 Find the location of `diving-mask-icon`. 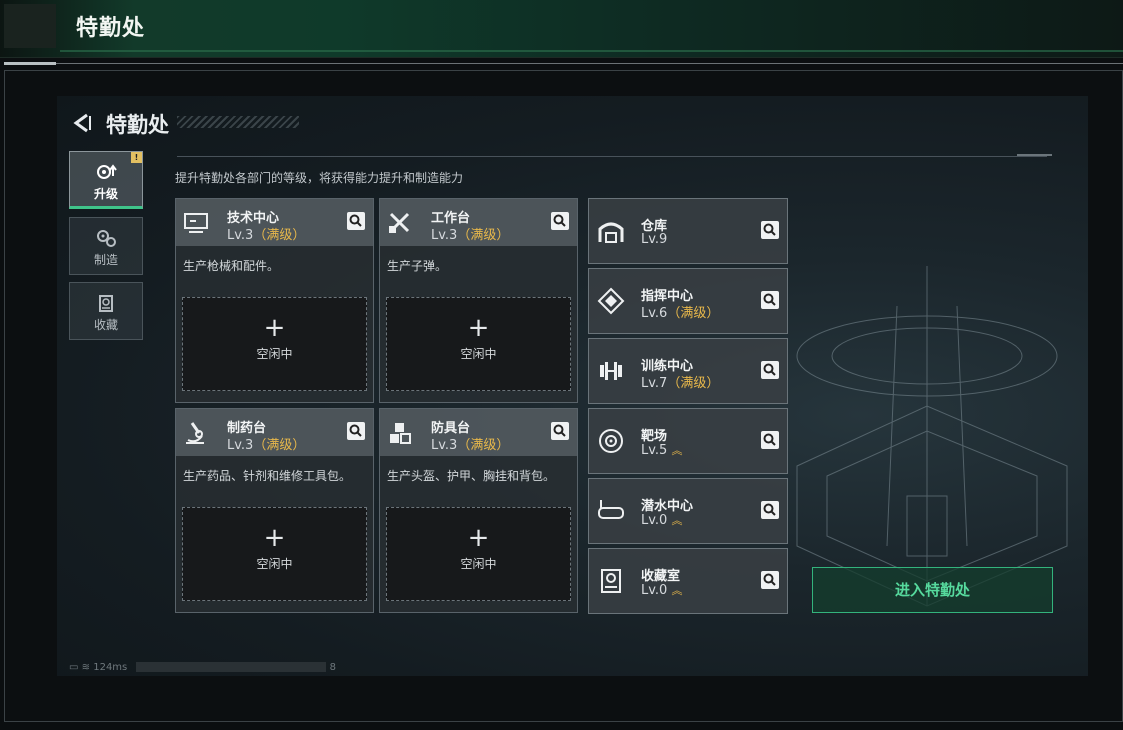

diving-mask-icon is located at coordinates (611, 509).